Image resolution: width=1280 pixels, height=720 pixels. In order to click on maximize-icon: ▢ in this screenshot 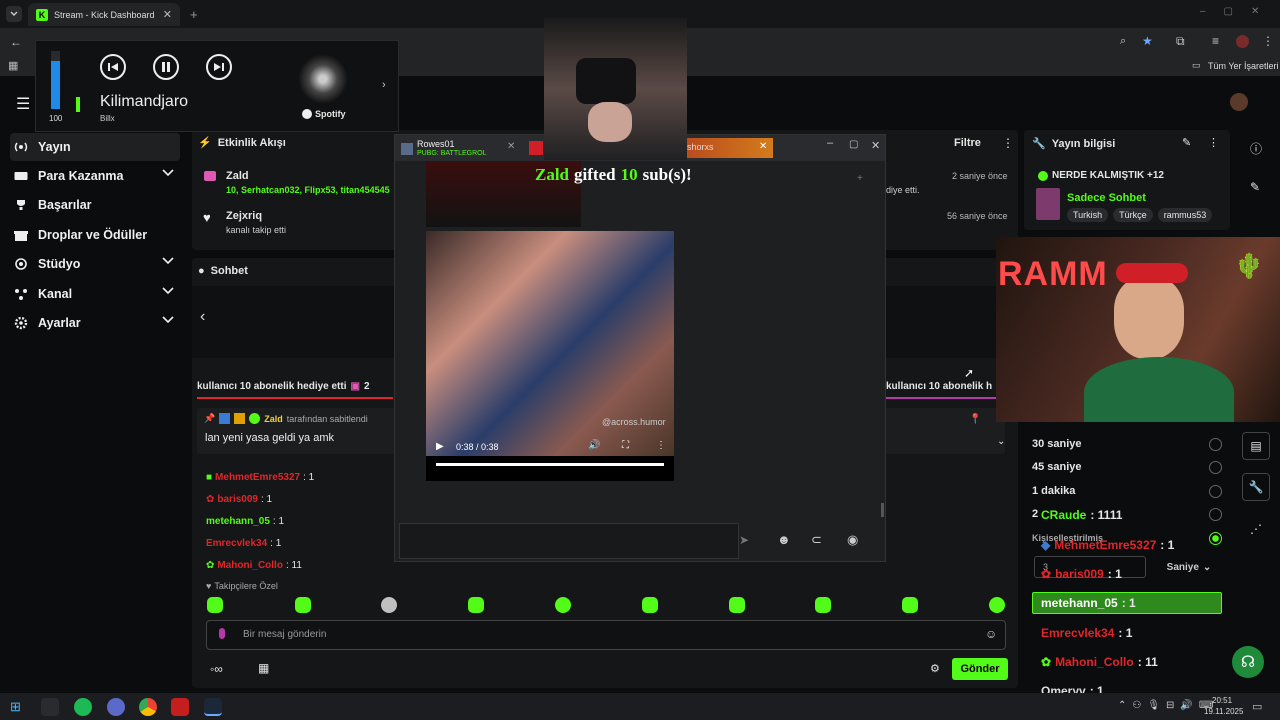, I will do `click(853, 144)`.